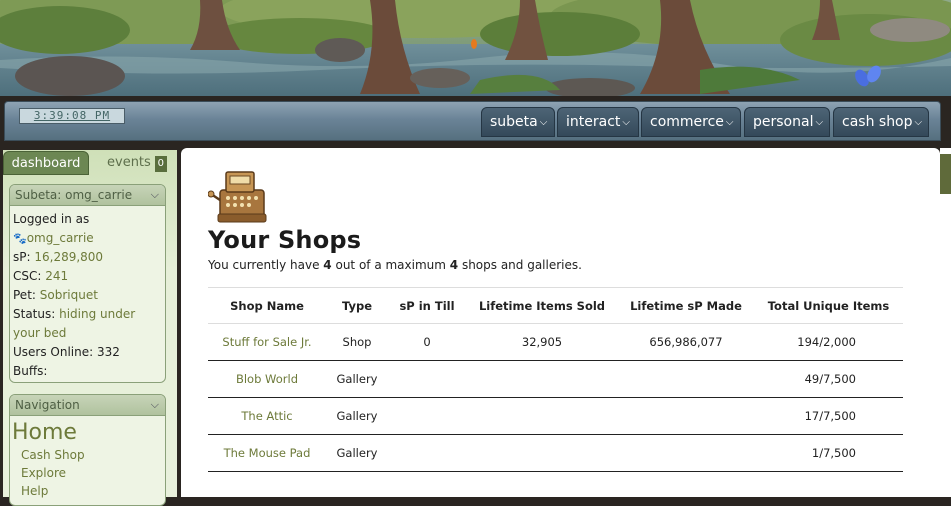 This screenshot has width=951, height=506. What do you see at coordinates (51, 219) in the screenshot?
I see `logged-in-label: Logged in as` at bounding box center [51, 219].